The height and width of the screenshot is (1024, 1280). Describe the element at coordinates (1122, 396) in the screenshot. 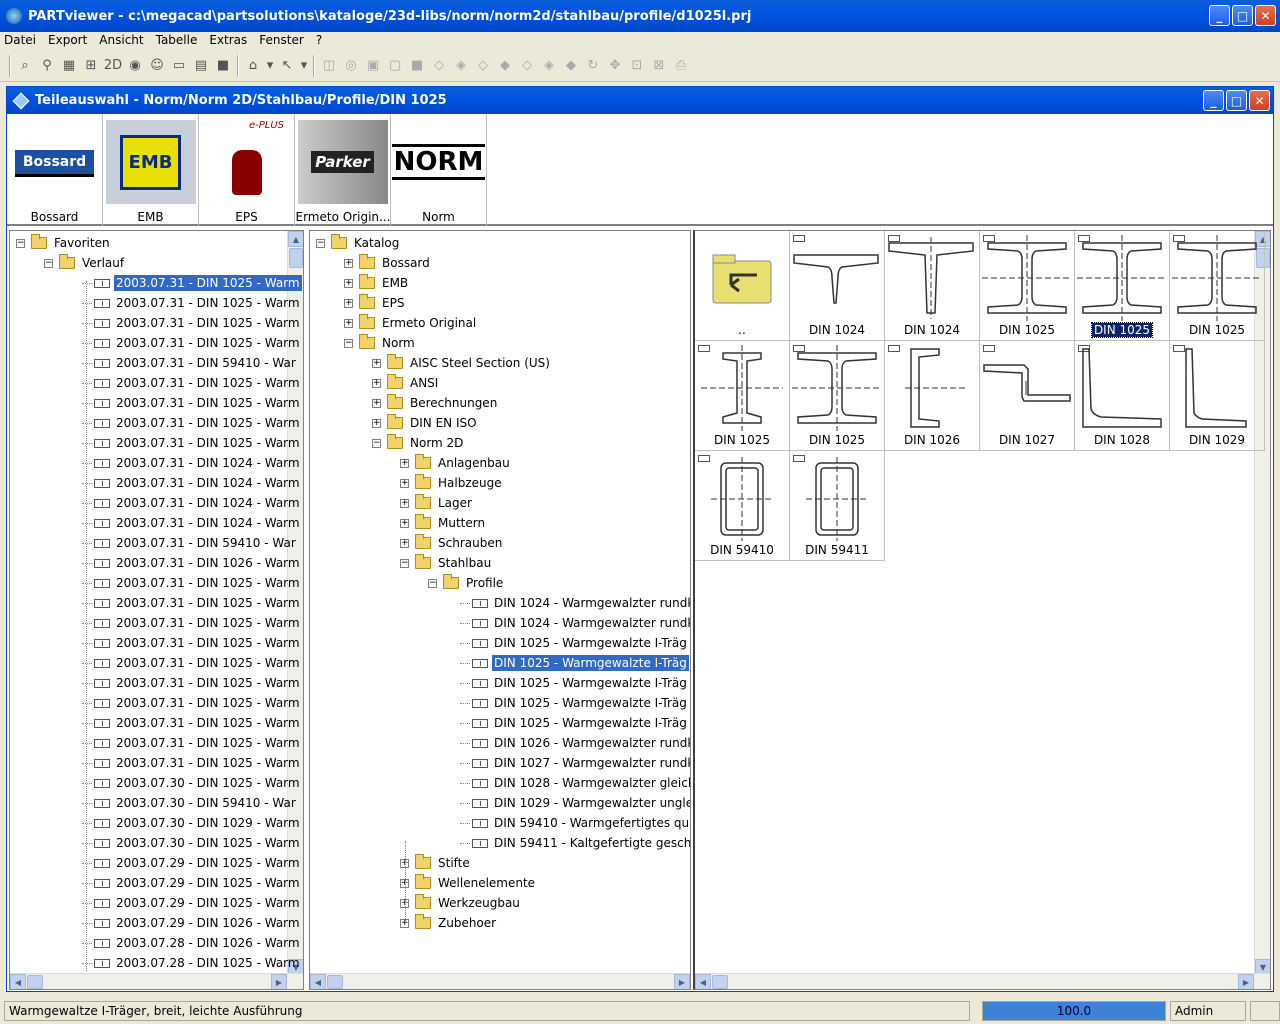

I see `part-thumbnail: DIN 1028` at that location.